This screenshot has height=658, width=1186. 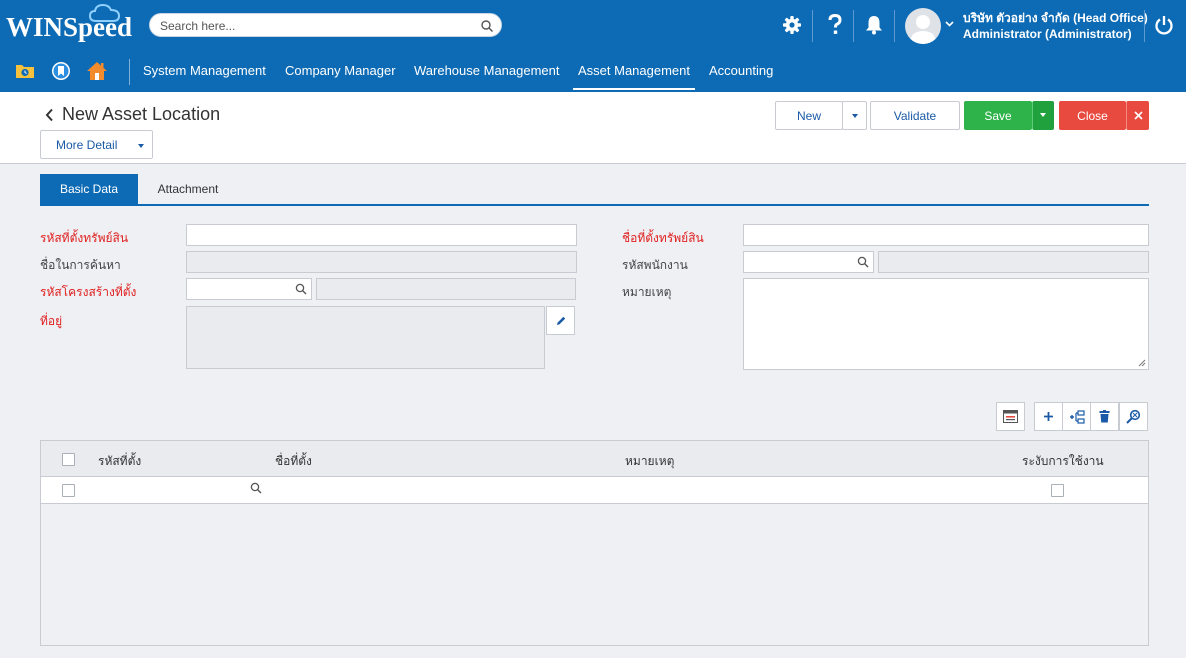 What do you see at coordinates (1047, 34) in the screenshot?
I see `user-name: Administrator (Administrator)` at bounding box center [1047, 34].